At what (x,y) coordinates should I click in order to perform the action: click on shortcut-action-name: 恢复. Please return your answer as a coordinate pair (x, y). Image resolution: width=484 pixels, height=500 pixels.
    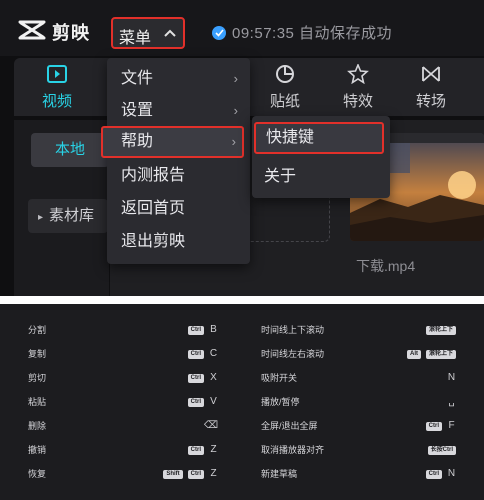
    Looking at the image, I should click on (37, 474).